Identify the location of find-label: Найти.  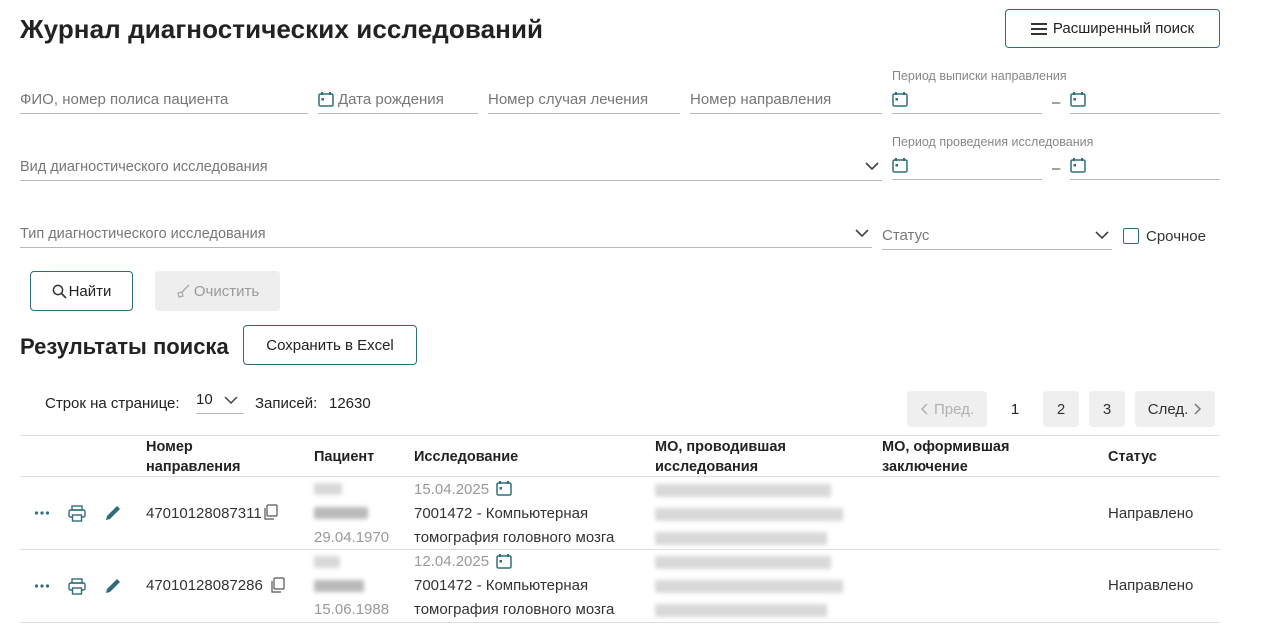
(90, 291).